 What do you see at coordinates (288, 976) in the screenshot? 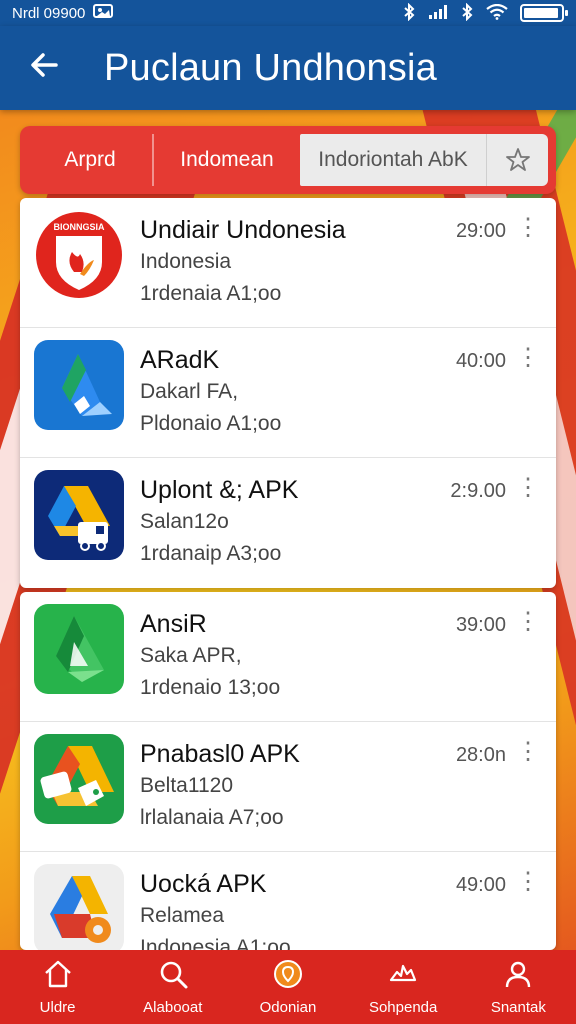
I see `location-icon` at bounding box center [288, 976].